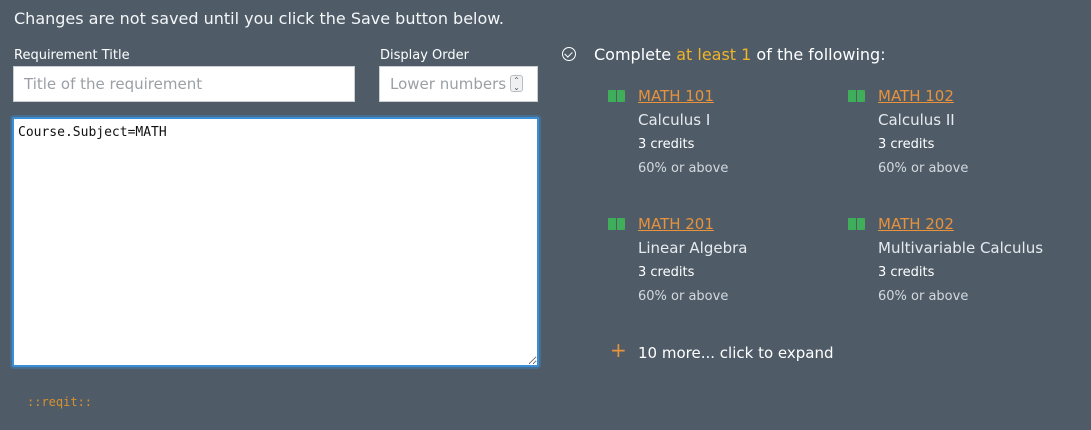 Image resolution: width=1091 pixels, height=430 pixels. Describe the element at coordinates (569, 54) in the screenshot. I see `check-circle-icon` at that location.